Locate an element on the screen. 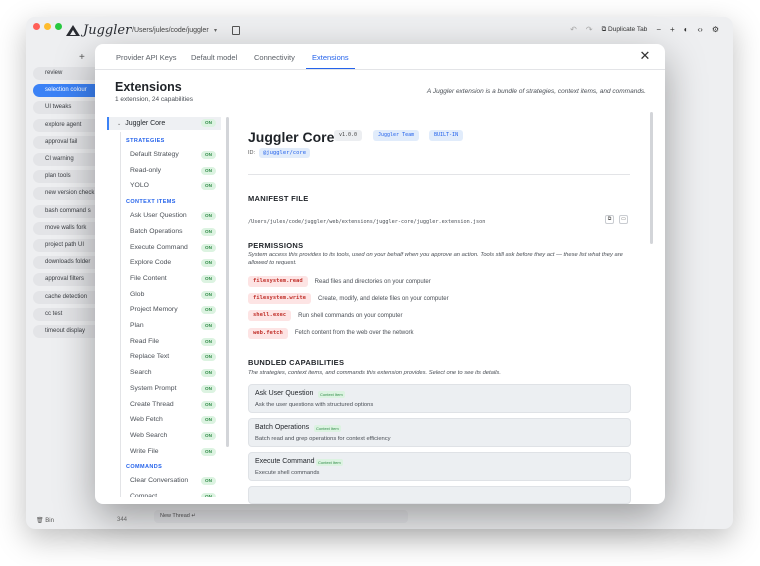  zoom-window-button is located at coordinates (58, 26).